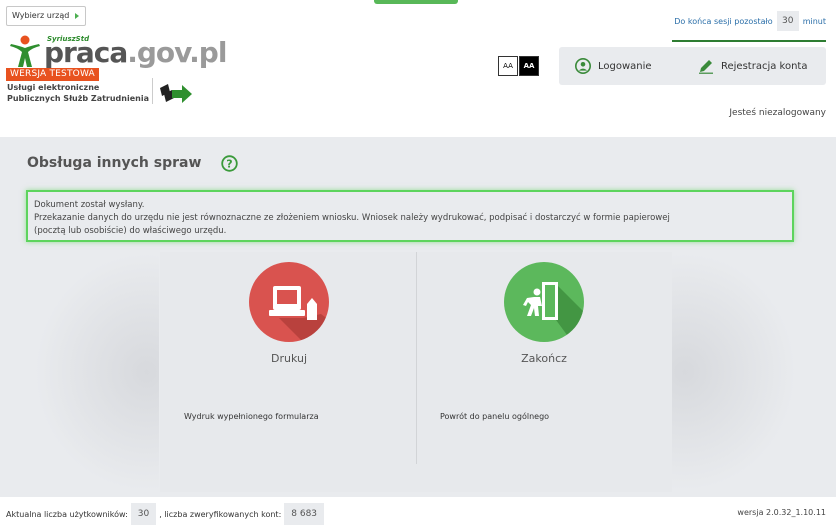 This screenshot has height=530, width=836. Describe the element at coordinates (41, 15) in the screenshot. I see `office-select-label: Wybierz urząd` at that location.